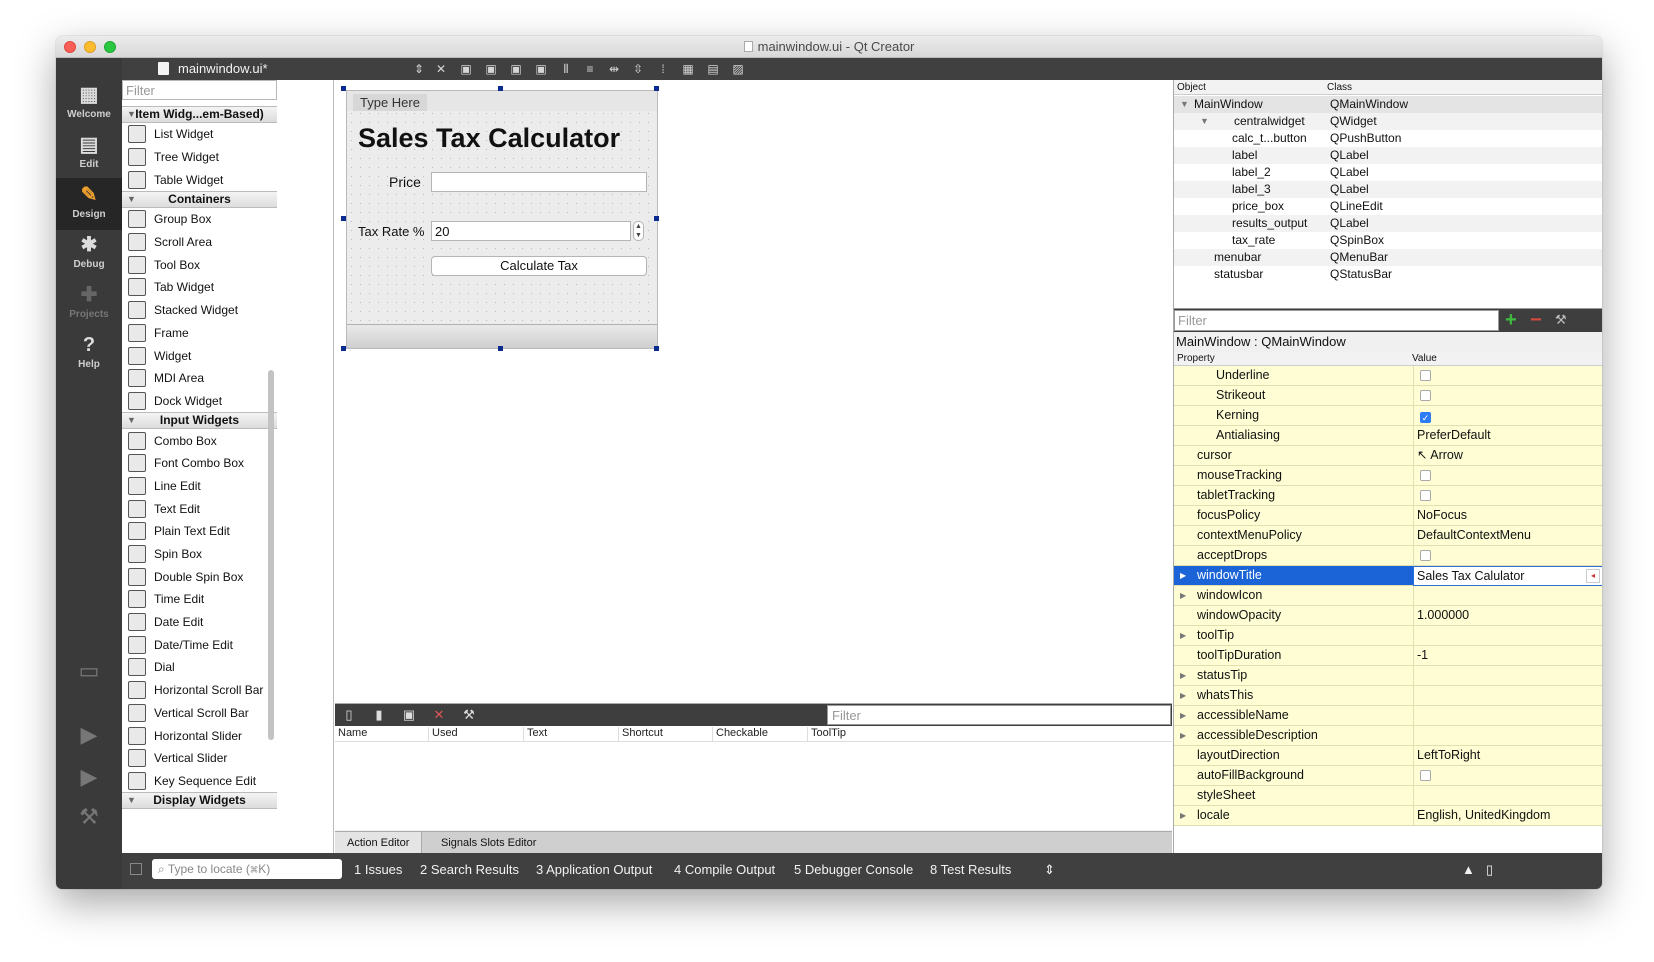  I want to click on property-row-contextmenupolicy: contextMenuPolicy DefaultContextMenu, so click(1388, 536).